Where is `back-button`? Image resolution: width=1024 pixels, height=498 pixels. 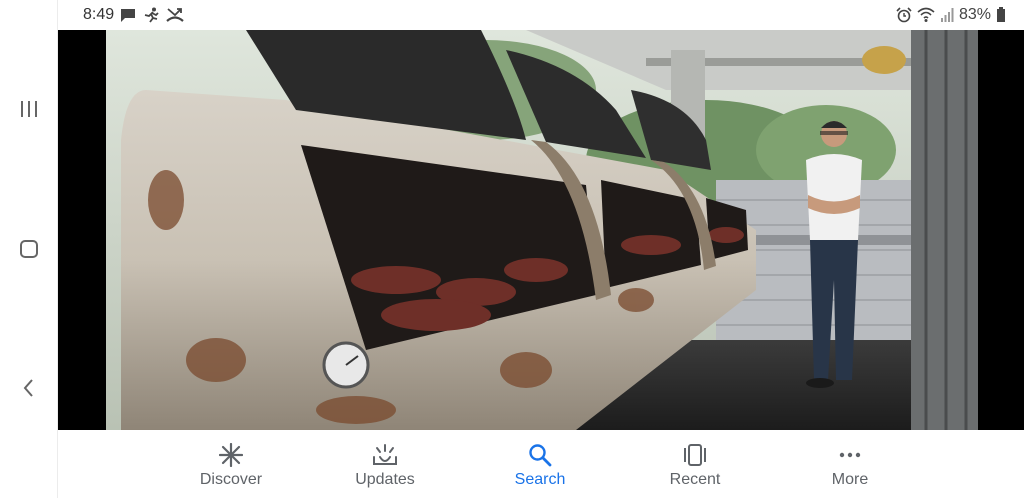 back-button is located at coordinates (29, 388).